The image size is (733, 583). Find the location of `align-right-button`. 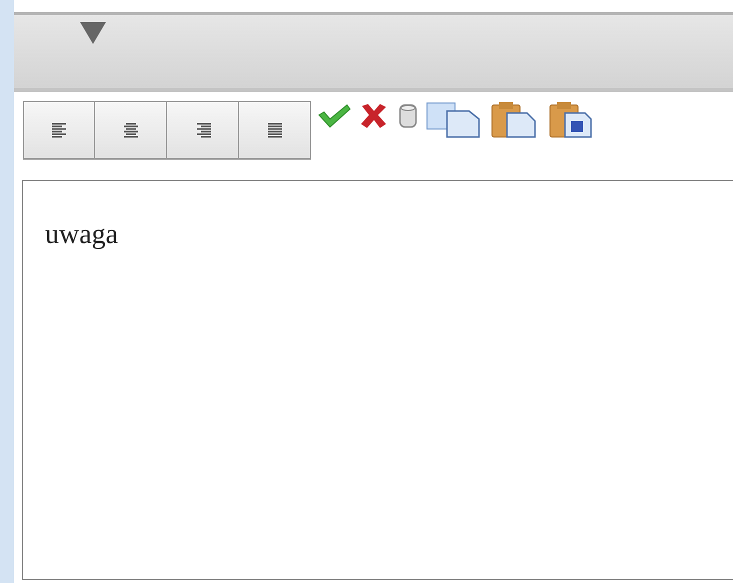

align-right-button is located at coordinates (203, 130).